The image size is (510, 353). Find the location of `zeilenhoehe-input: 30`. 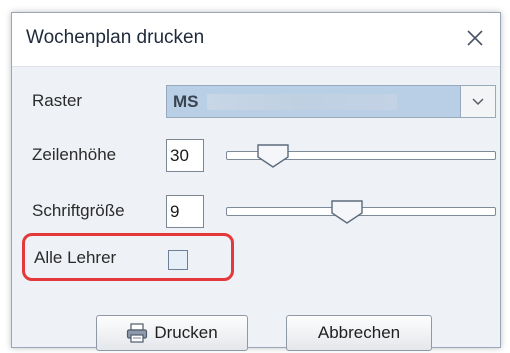

zeilenhoehe-input: 30 is located at coordinates (185, 155).